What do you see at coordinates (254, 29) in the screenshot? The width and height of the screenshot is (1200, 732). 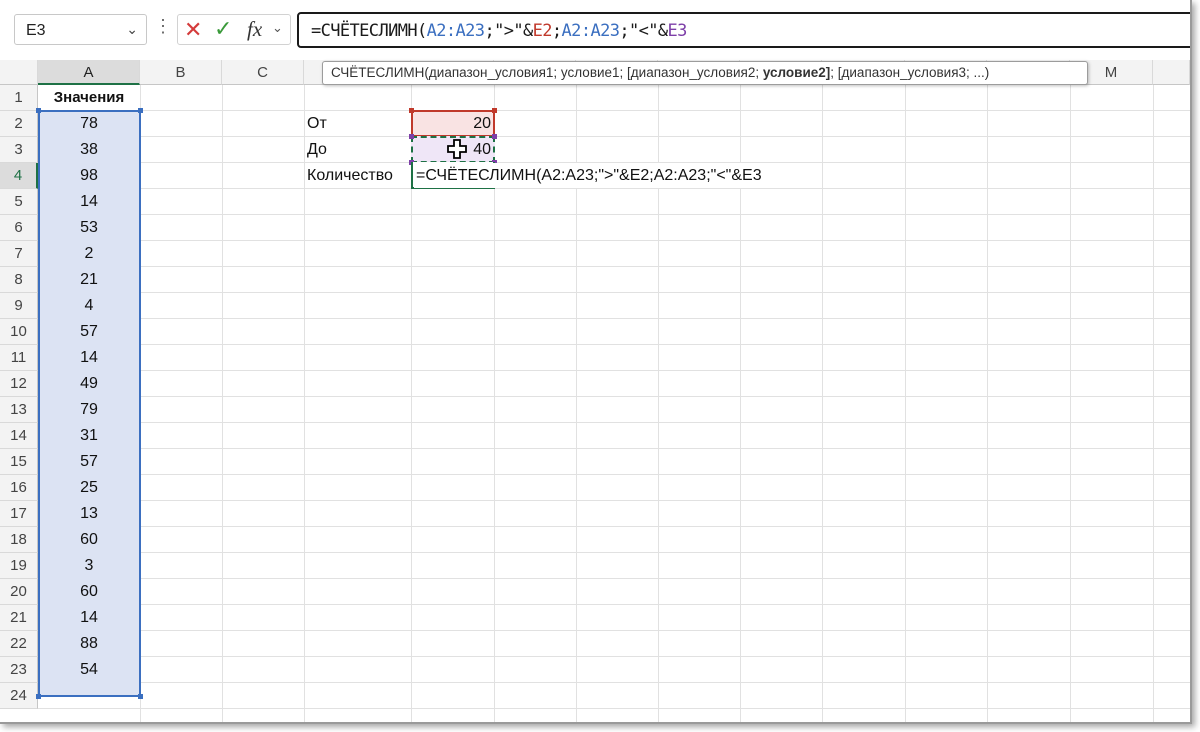 I see `insert-function-icon: fx` at bounding box center [254, 29].